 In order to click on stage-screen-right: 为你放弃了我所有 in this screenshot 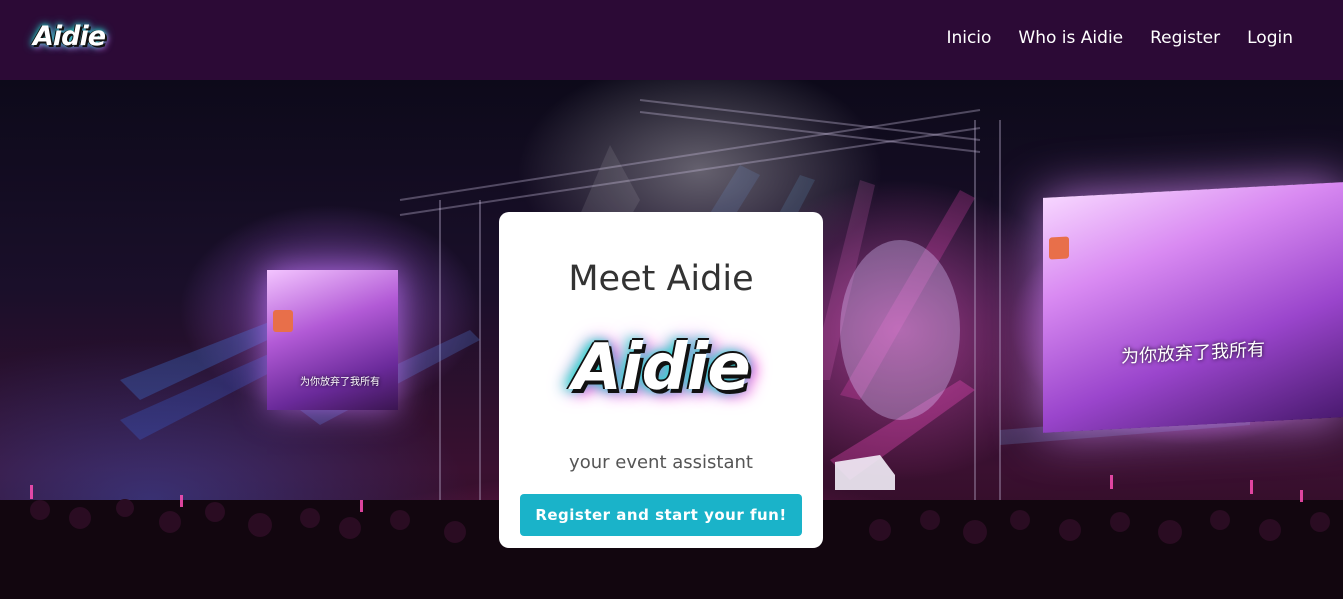, I will do `click(1193, 307)`.